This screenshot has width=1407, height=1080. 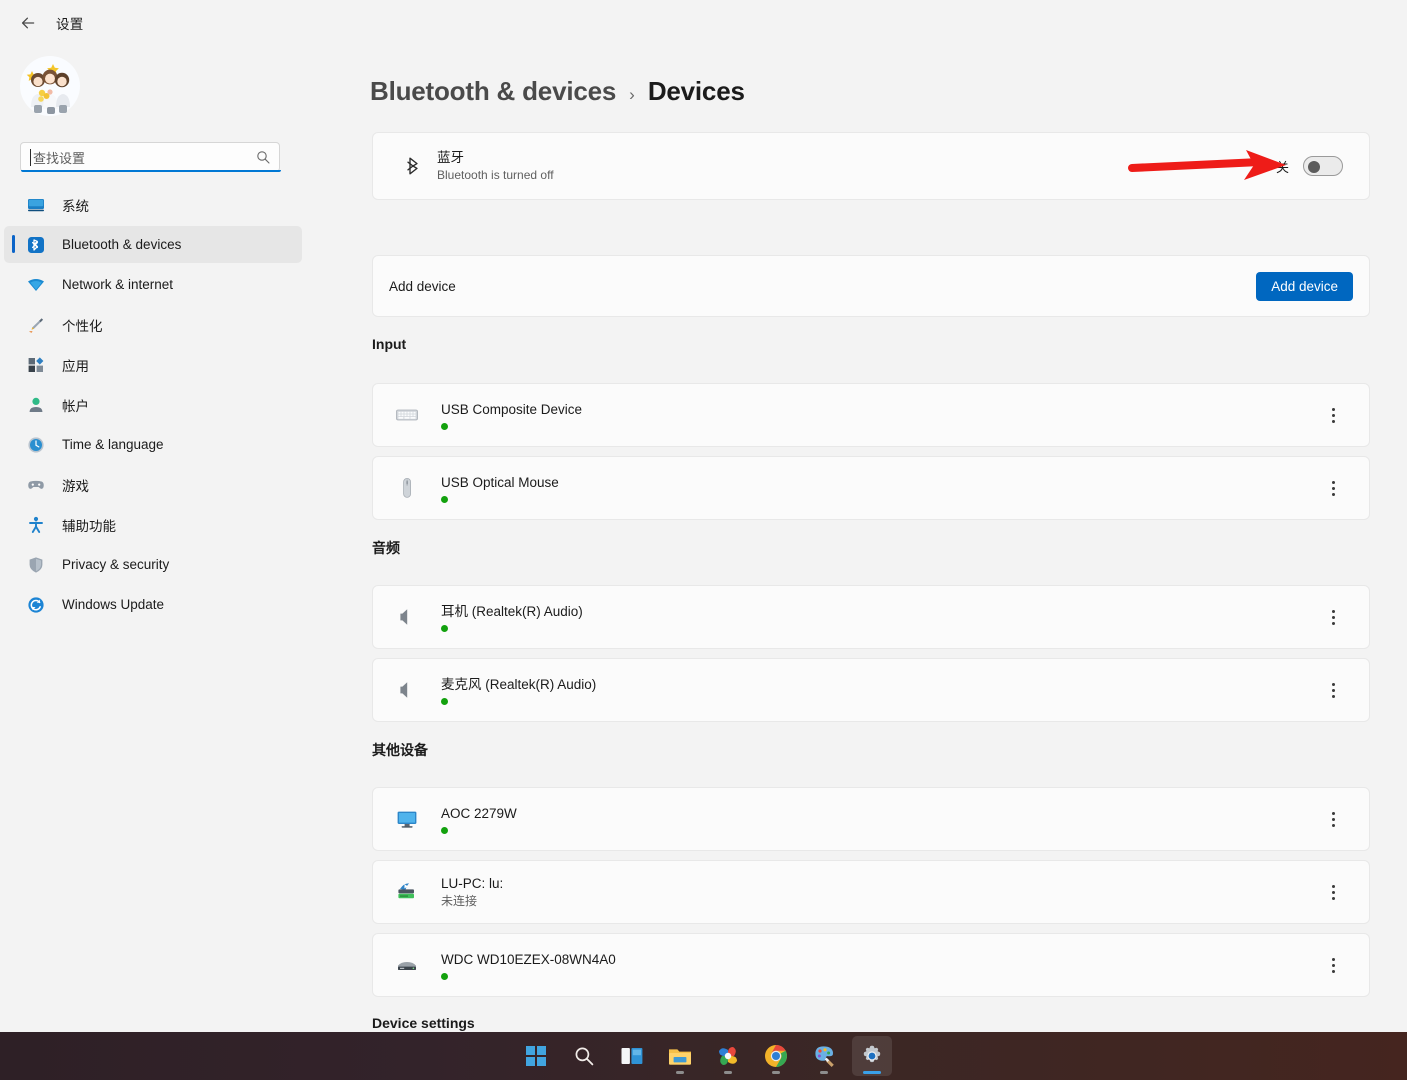 What do you see at coordinates (70, 24) in the screenshot?
I see `app-title: 设置` at bounding box center [70, 24].